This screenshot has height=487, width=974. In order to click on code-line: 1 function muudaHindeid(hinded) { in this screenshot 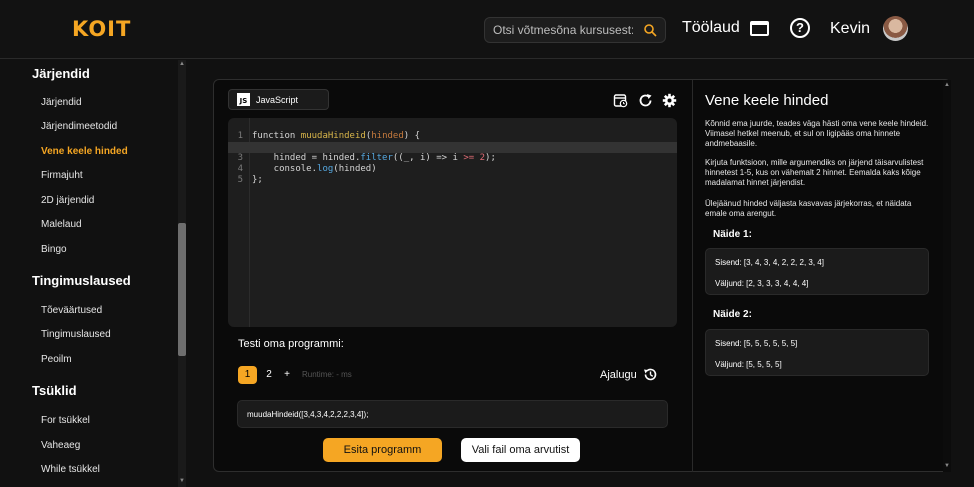, I will do `click(452, 130)`.